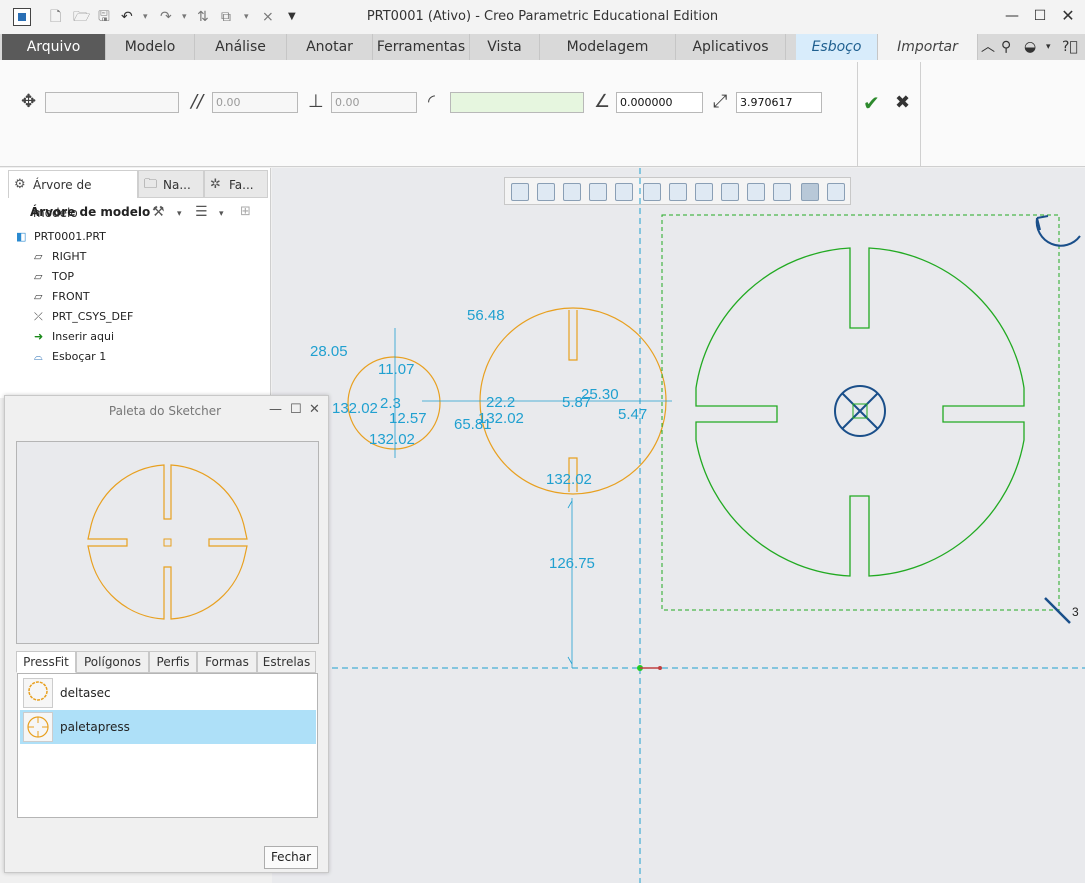  Describe the element at coordinates (61, 237) in the screenshot. I see `tree-item-part: ◧ PRT0001.PRT` at that location.